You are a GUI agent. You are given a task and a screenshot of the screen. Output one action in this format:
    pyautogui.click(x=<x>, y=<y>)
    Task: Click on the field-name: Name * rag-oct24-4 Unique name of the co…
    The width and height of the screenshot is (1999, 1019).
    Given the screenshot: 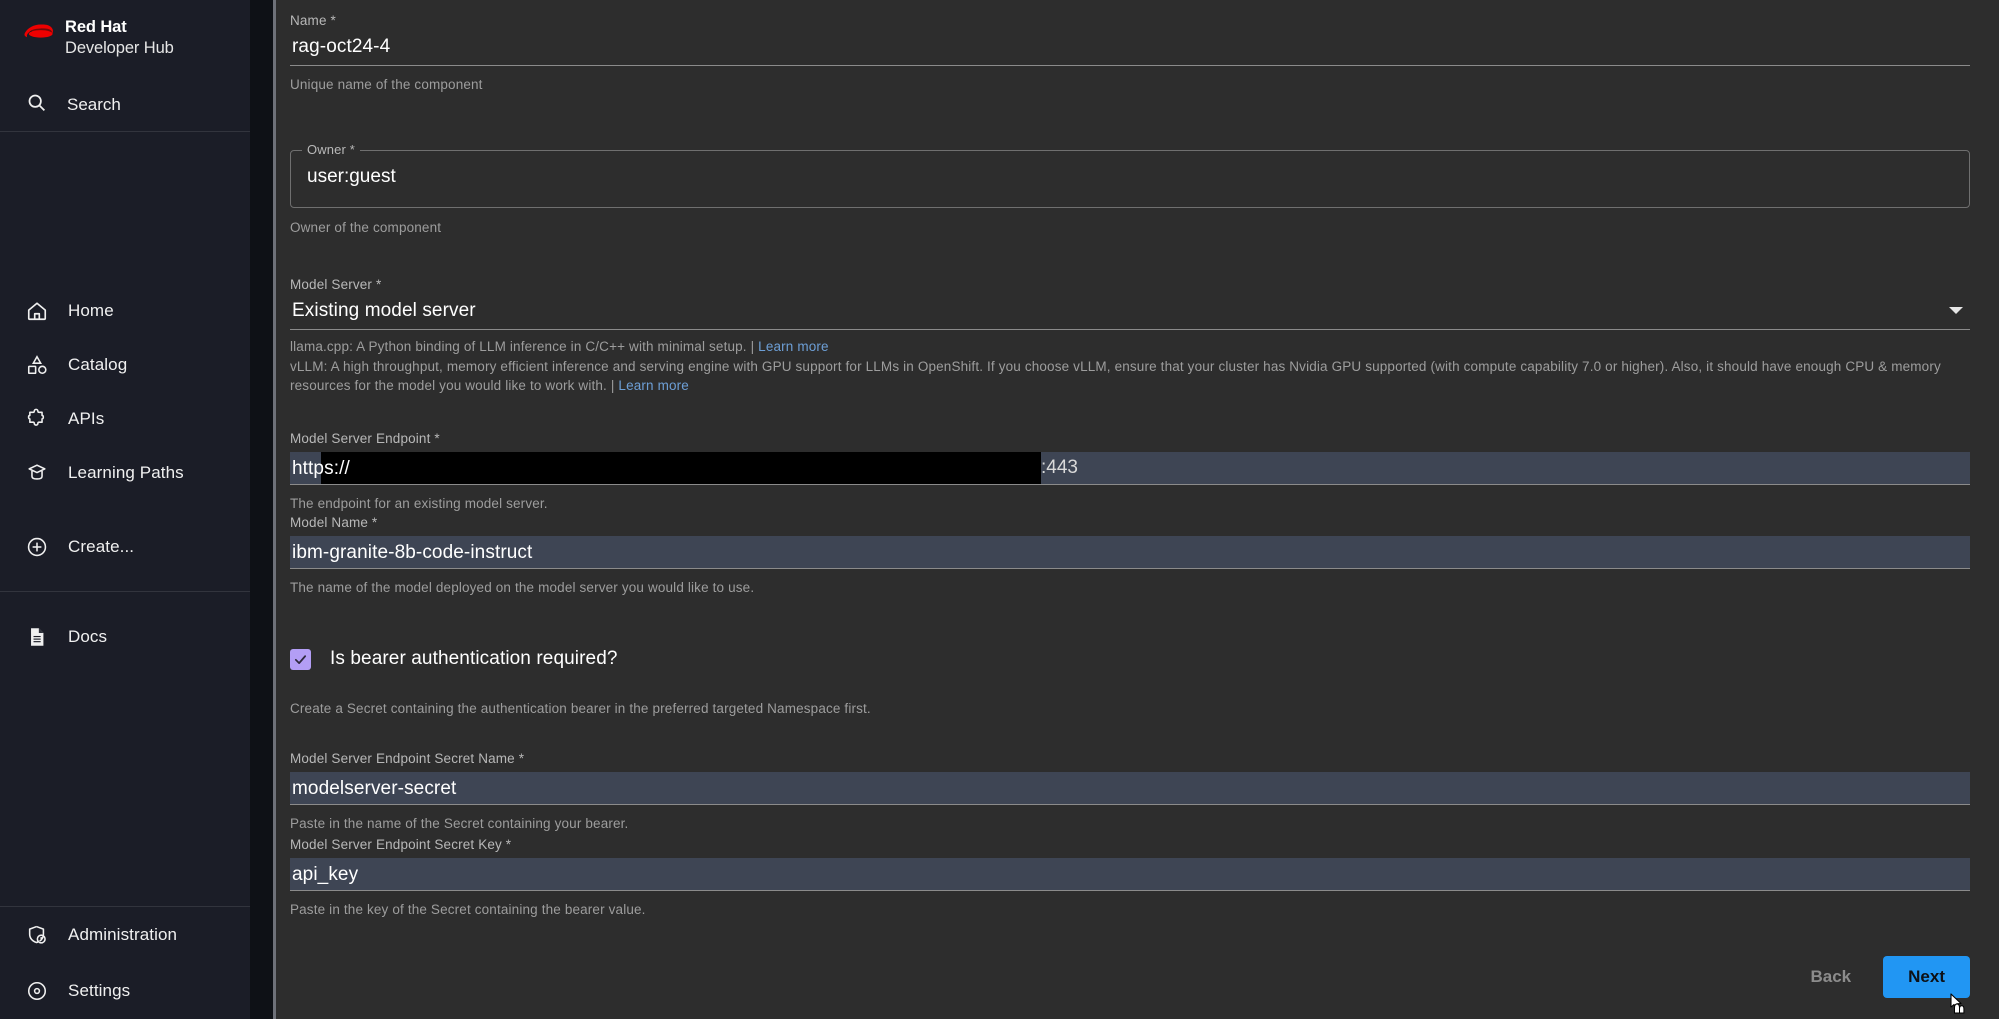 What is the action you would take?
    pyautogui.click(x=1130, y=54)
    